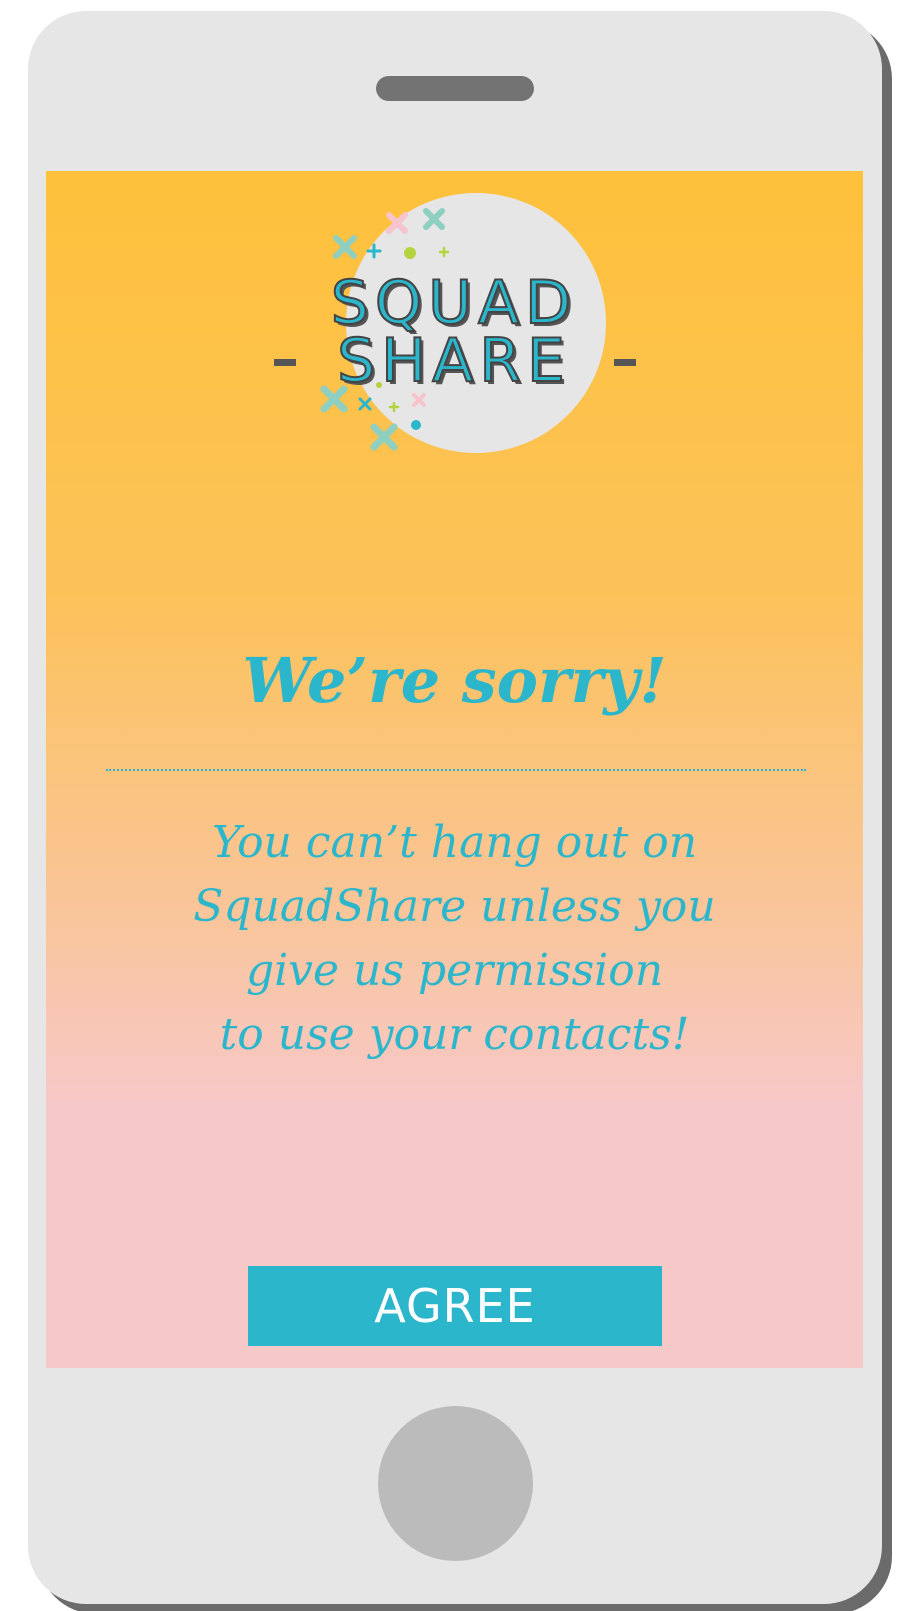 Image resolution: width=901 pixels, height=1611 pixels. Describe the element at coordinates (455, 88) in the screenshot. I see `speaker-slot-icon` at that location.